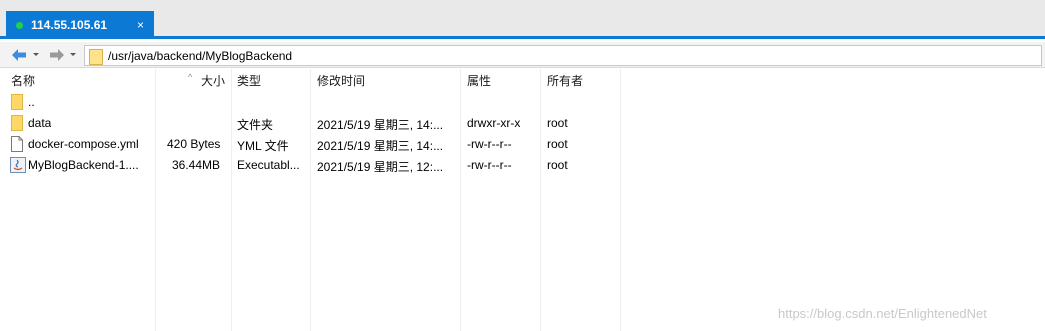  What do you see at coordinates (26, 55) in the screenshot?
I see `back-button` at bounding box center [26, 55].